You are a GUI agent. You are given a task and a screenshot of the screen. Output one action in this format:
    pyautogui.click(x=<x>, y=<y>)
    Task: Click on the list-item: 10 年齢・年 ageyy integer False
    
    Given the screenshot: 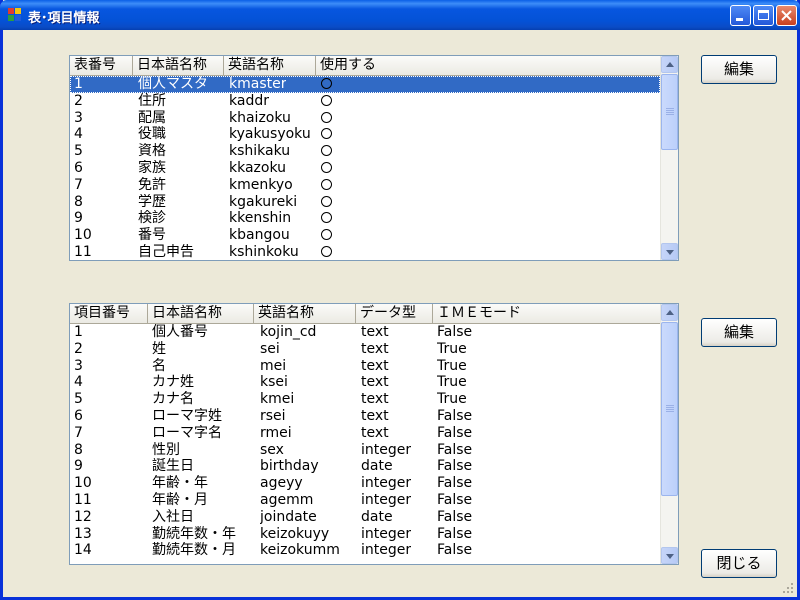 What is the action you would take?
    pyautogui.click(x=365, y=483)
    